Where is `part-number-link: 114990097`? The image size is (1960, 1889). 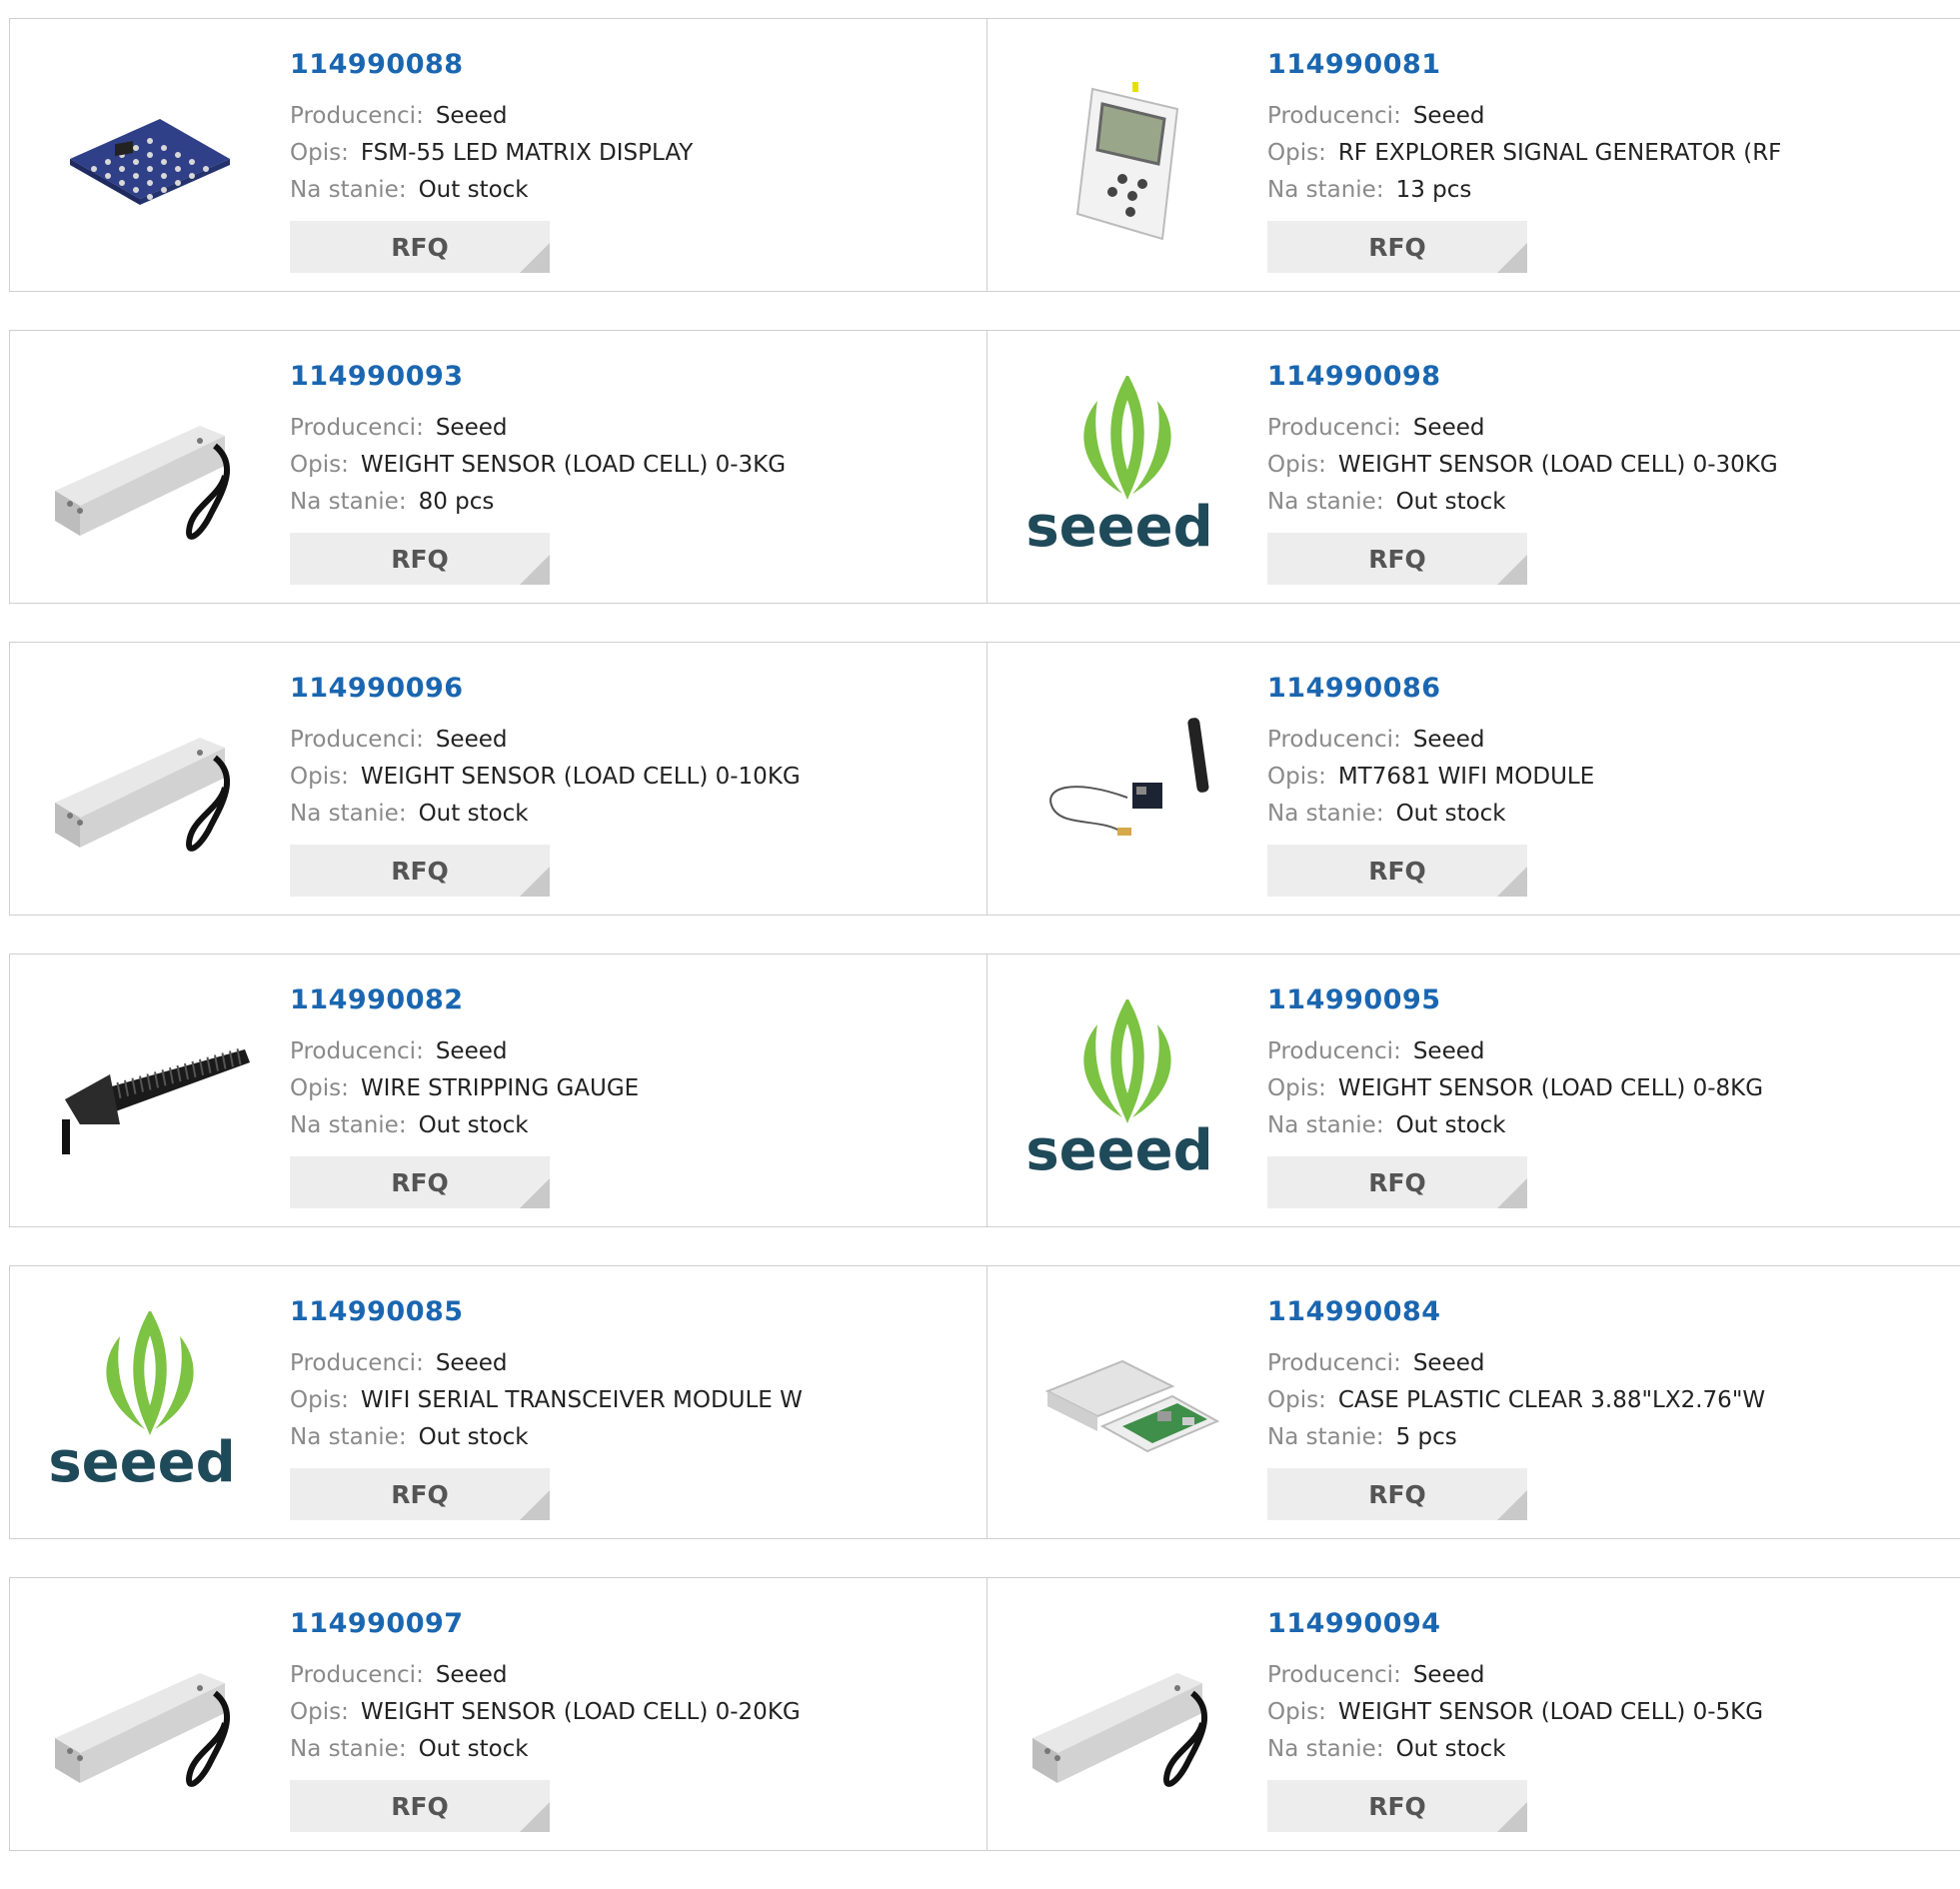 part-number-link: 114990097 is located at coordinates (546, 1624).